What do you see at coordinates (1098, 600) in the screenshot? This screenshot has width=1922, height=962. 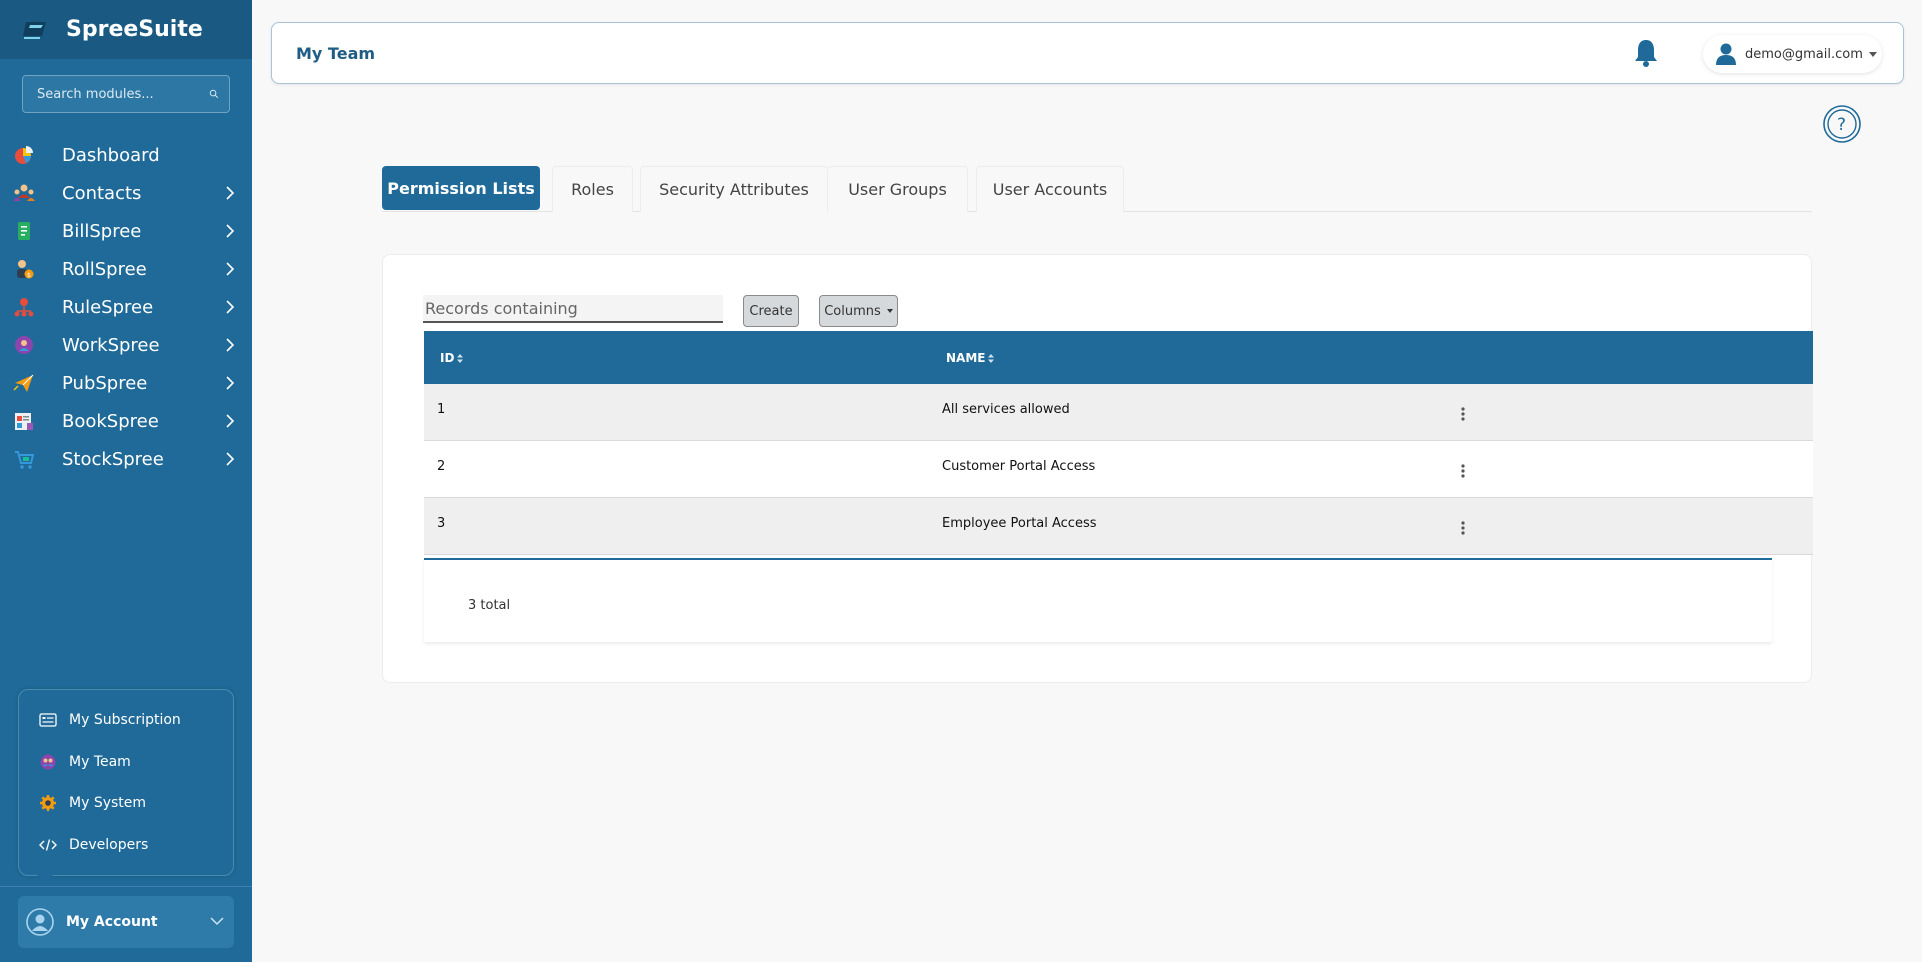 I see `table-footer: 3 total` at bounding box center [1098, 600].